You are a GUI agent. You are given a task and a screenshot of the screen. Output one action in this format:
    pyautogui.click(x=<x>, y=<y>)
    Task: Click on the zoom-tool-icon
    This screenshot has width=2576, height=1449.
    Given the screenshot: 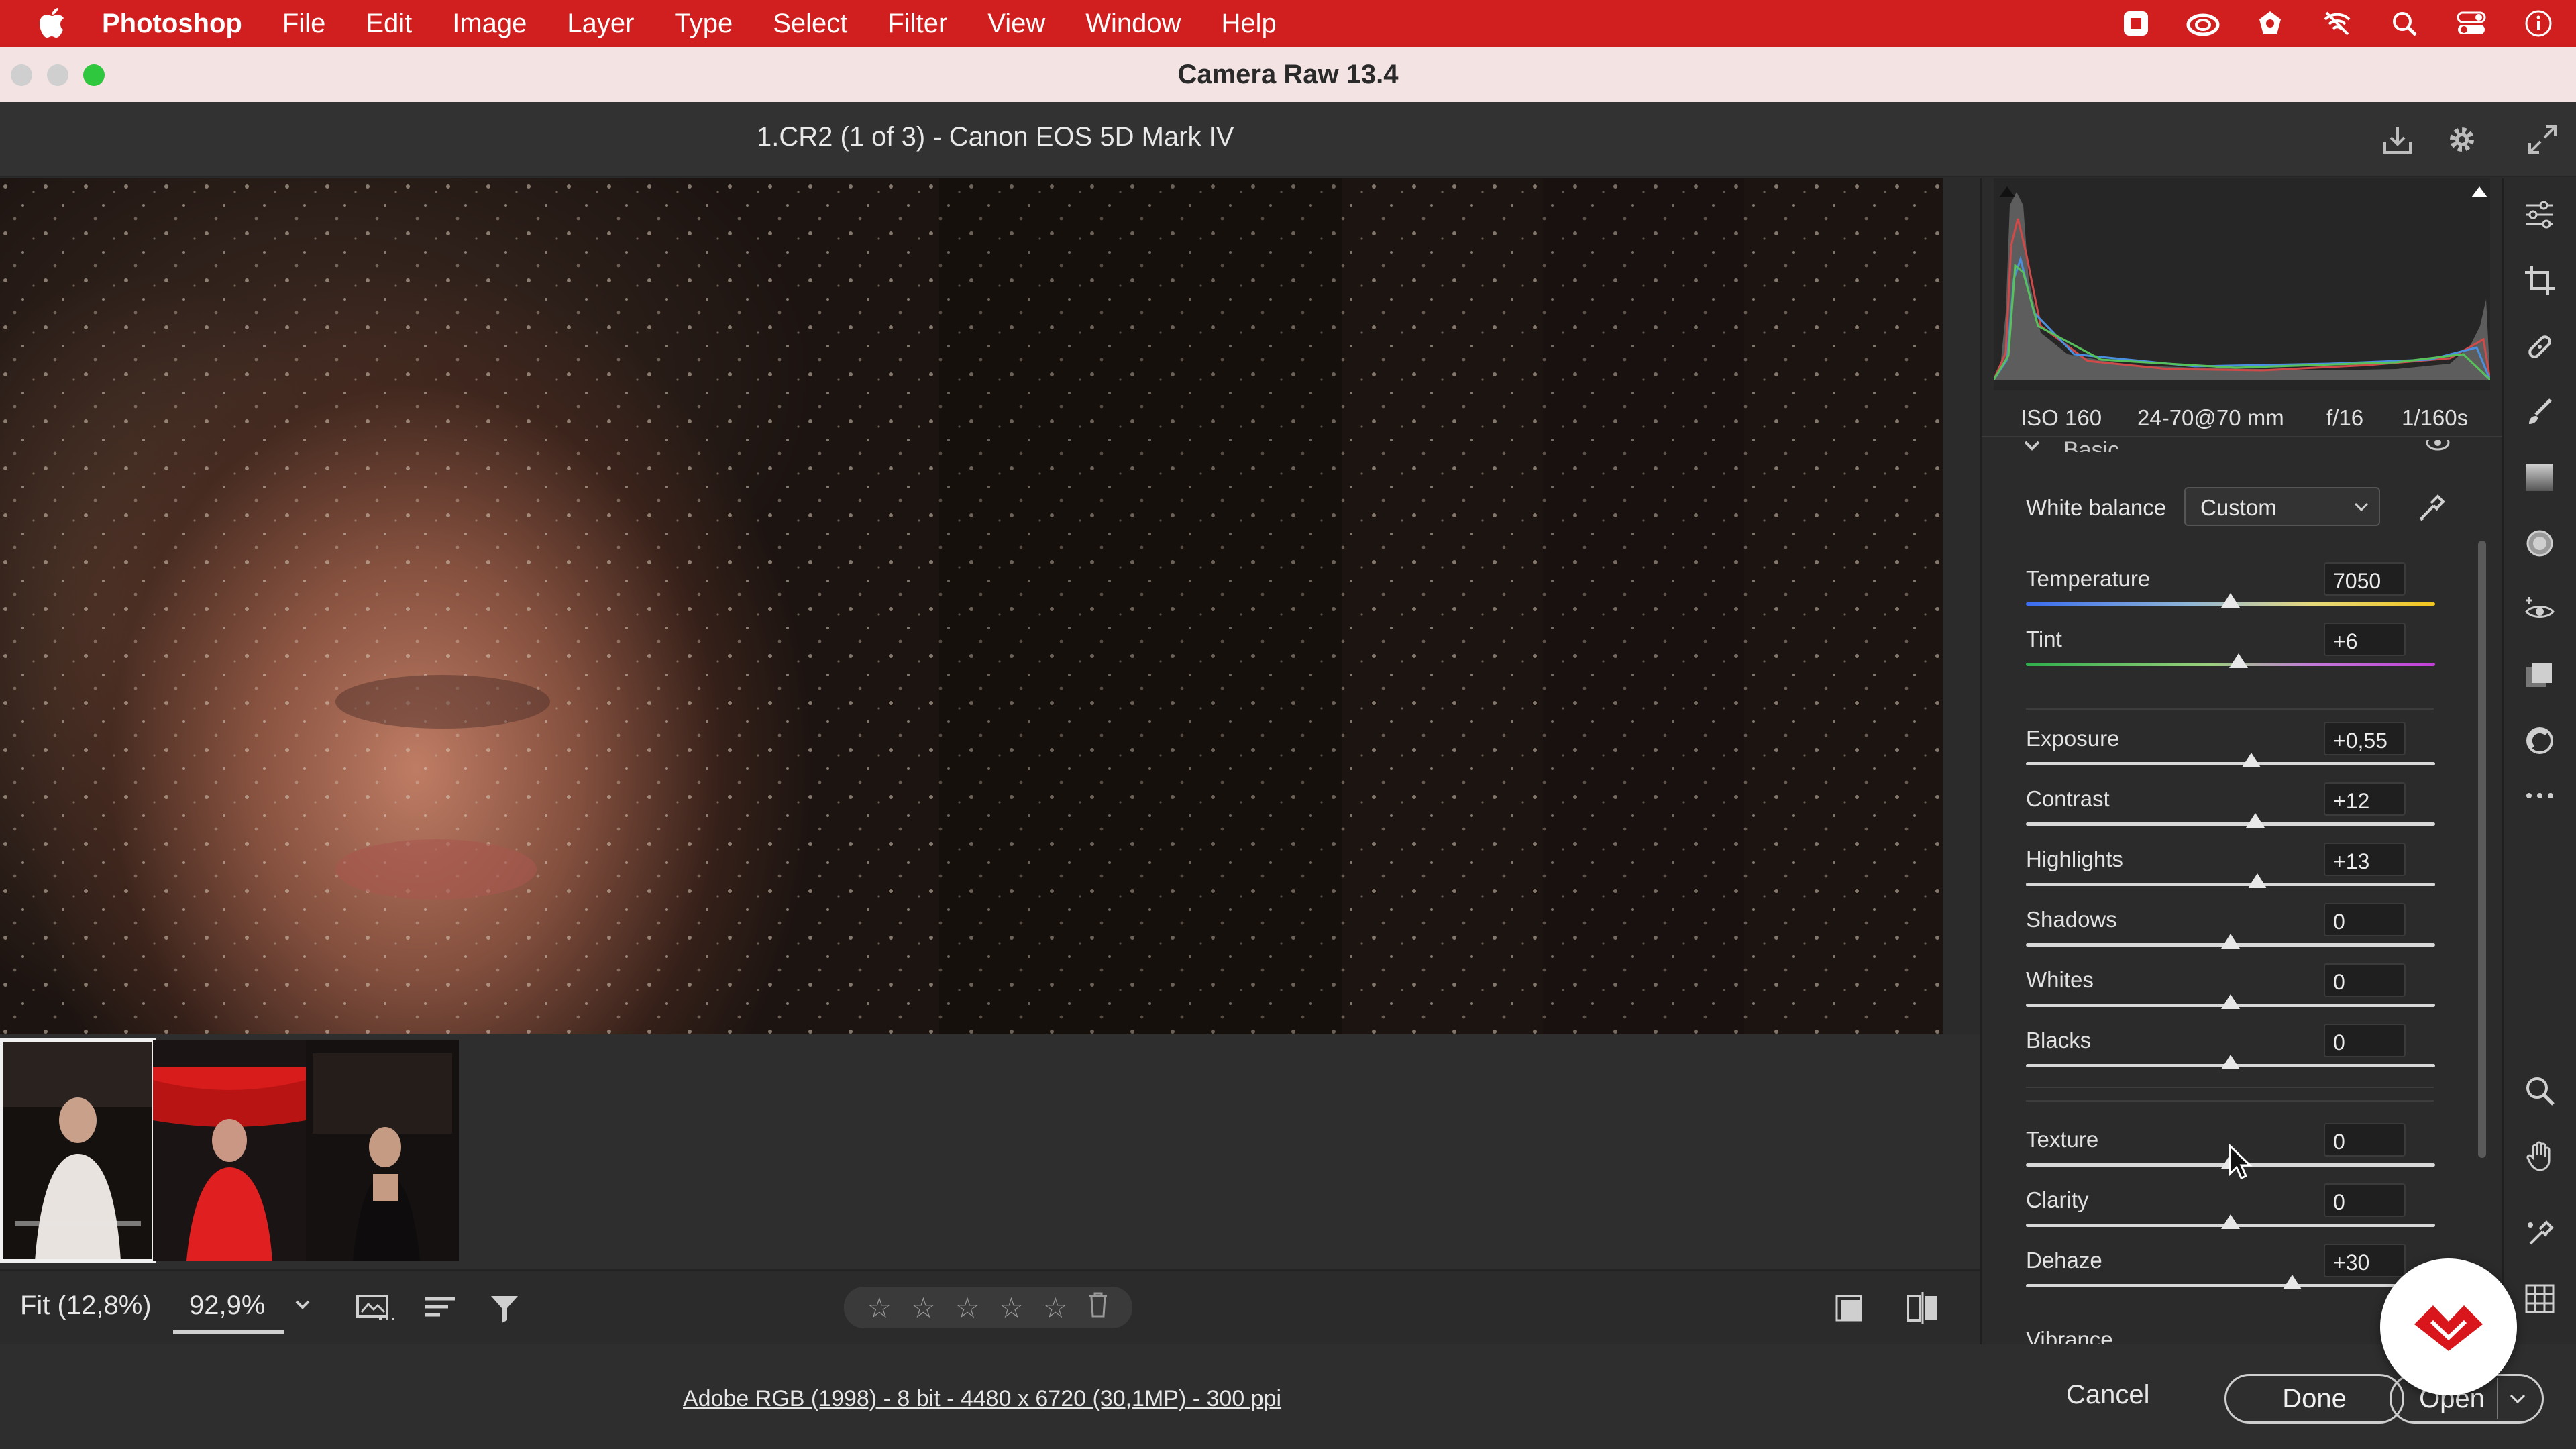 What is the action you would take?
    pyautogui.click(x=2540, y=1091)
    